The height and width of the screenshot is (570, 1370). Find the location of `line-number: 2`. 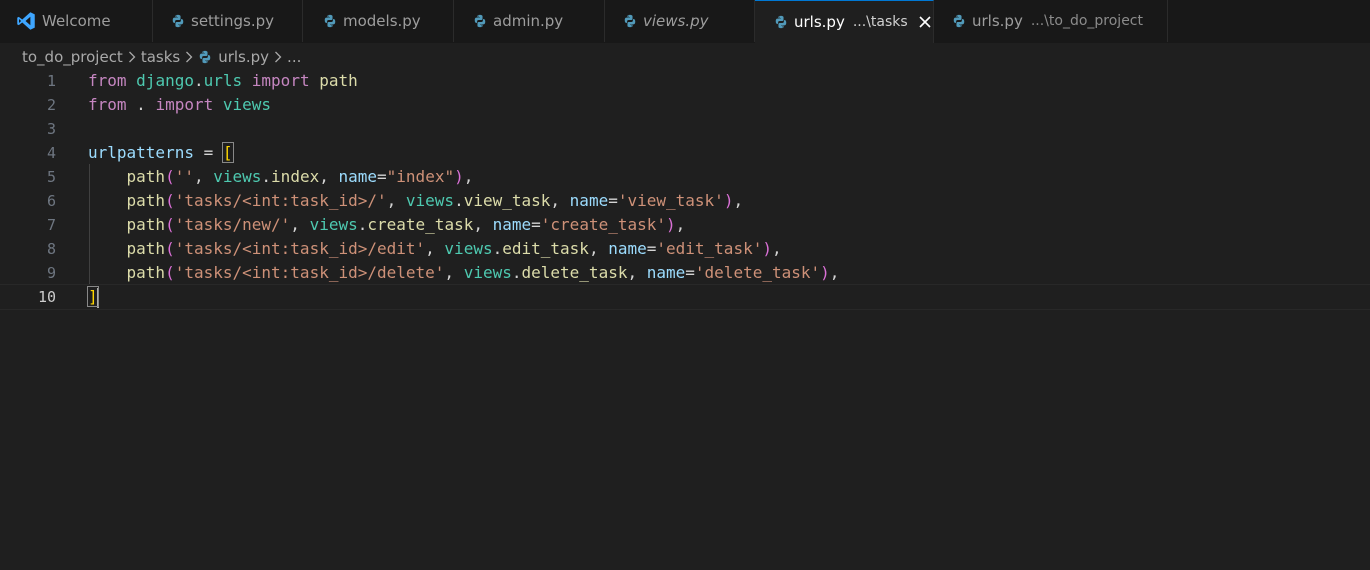

line-number: 2 is located at coordinates (51, 105).